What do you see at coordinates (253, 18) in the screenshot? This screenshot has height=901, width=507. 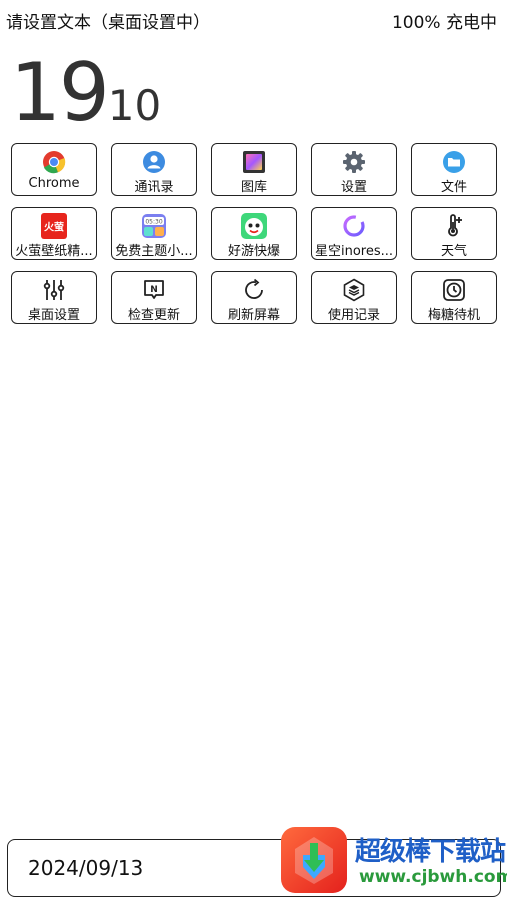 I see `status-bar: 请设置文本（桌面设置中） 100% 充电中` at bounding box center [253, 18].